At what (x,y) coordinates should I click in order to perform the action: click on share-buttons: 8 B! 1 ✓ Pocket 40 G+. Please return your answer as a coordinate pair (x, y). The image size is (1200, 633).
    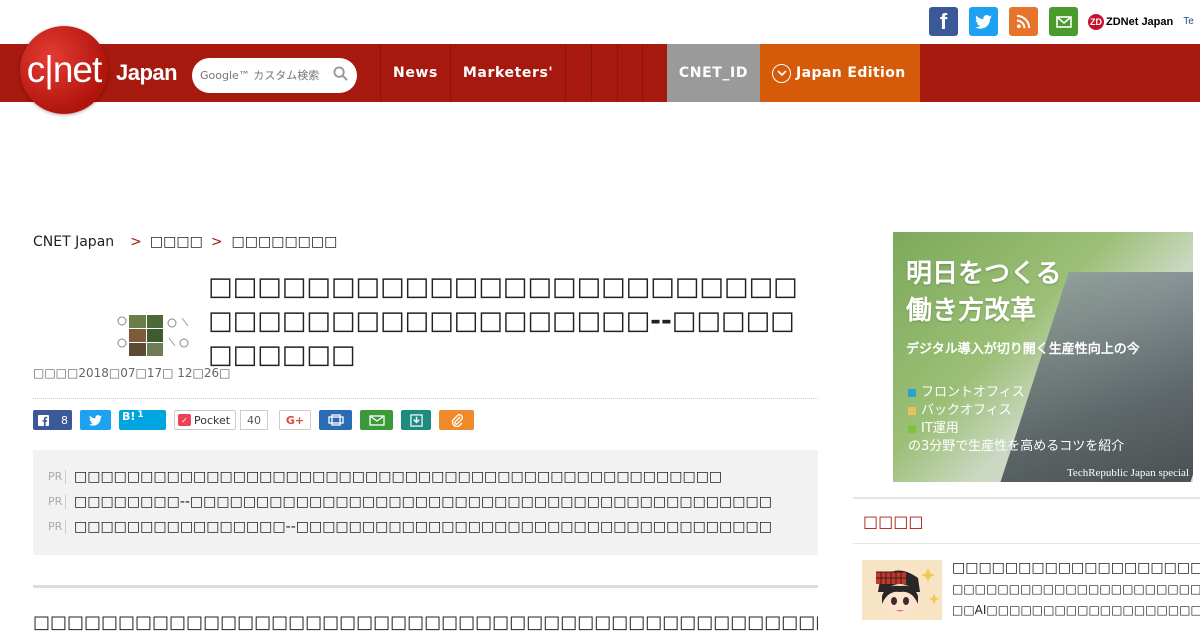
    Looking at the image, I should click on (257, 419).